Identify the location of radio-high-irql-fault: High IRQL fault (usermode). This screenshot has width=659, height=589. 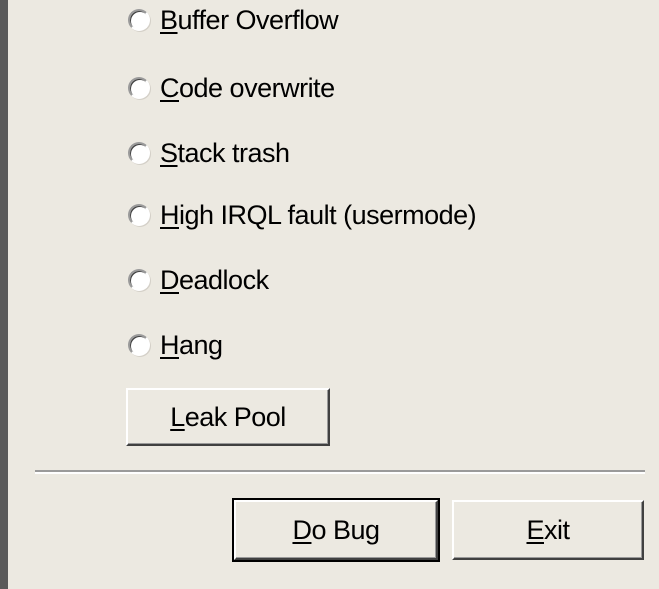
(302, 215).